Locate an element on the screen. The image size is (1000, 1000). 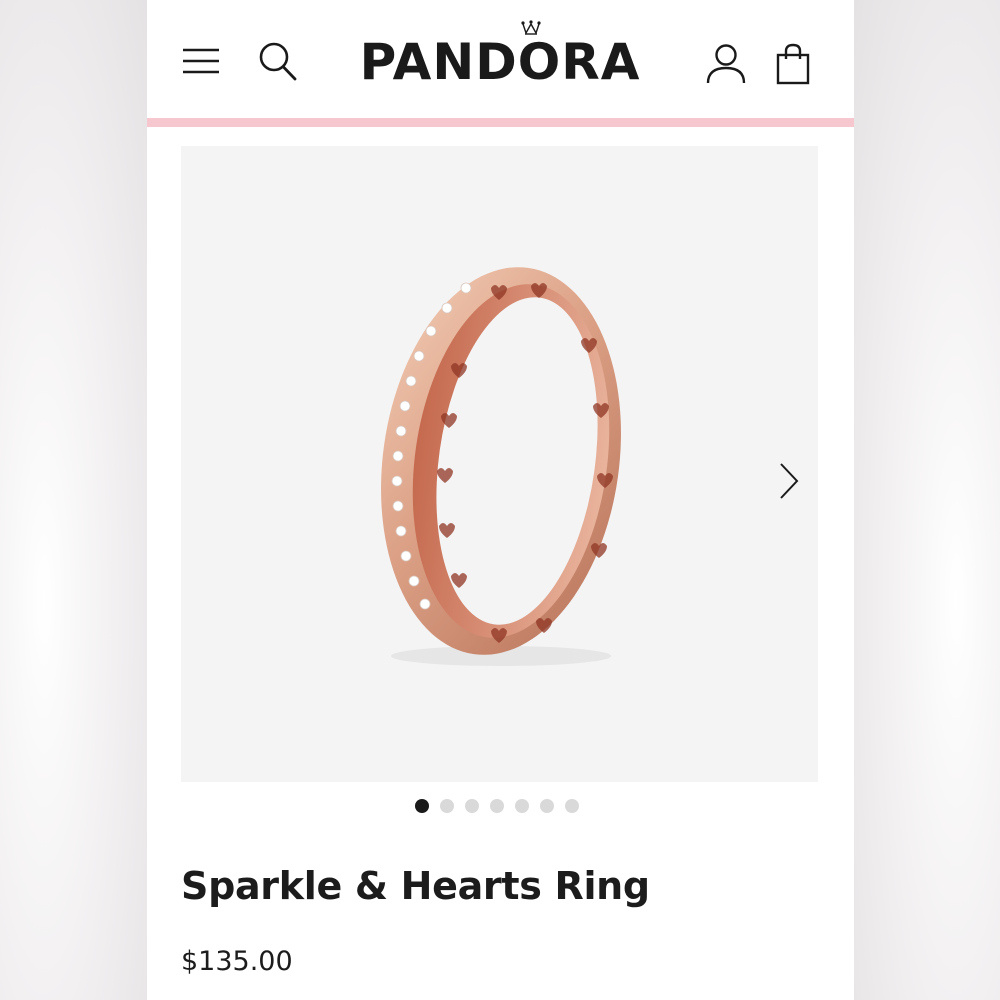
pagination-dot-active is located at coordinates (422, 806).